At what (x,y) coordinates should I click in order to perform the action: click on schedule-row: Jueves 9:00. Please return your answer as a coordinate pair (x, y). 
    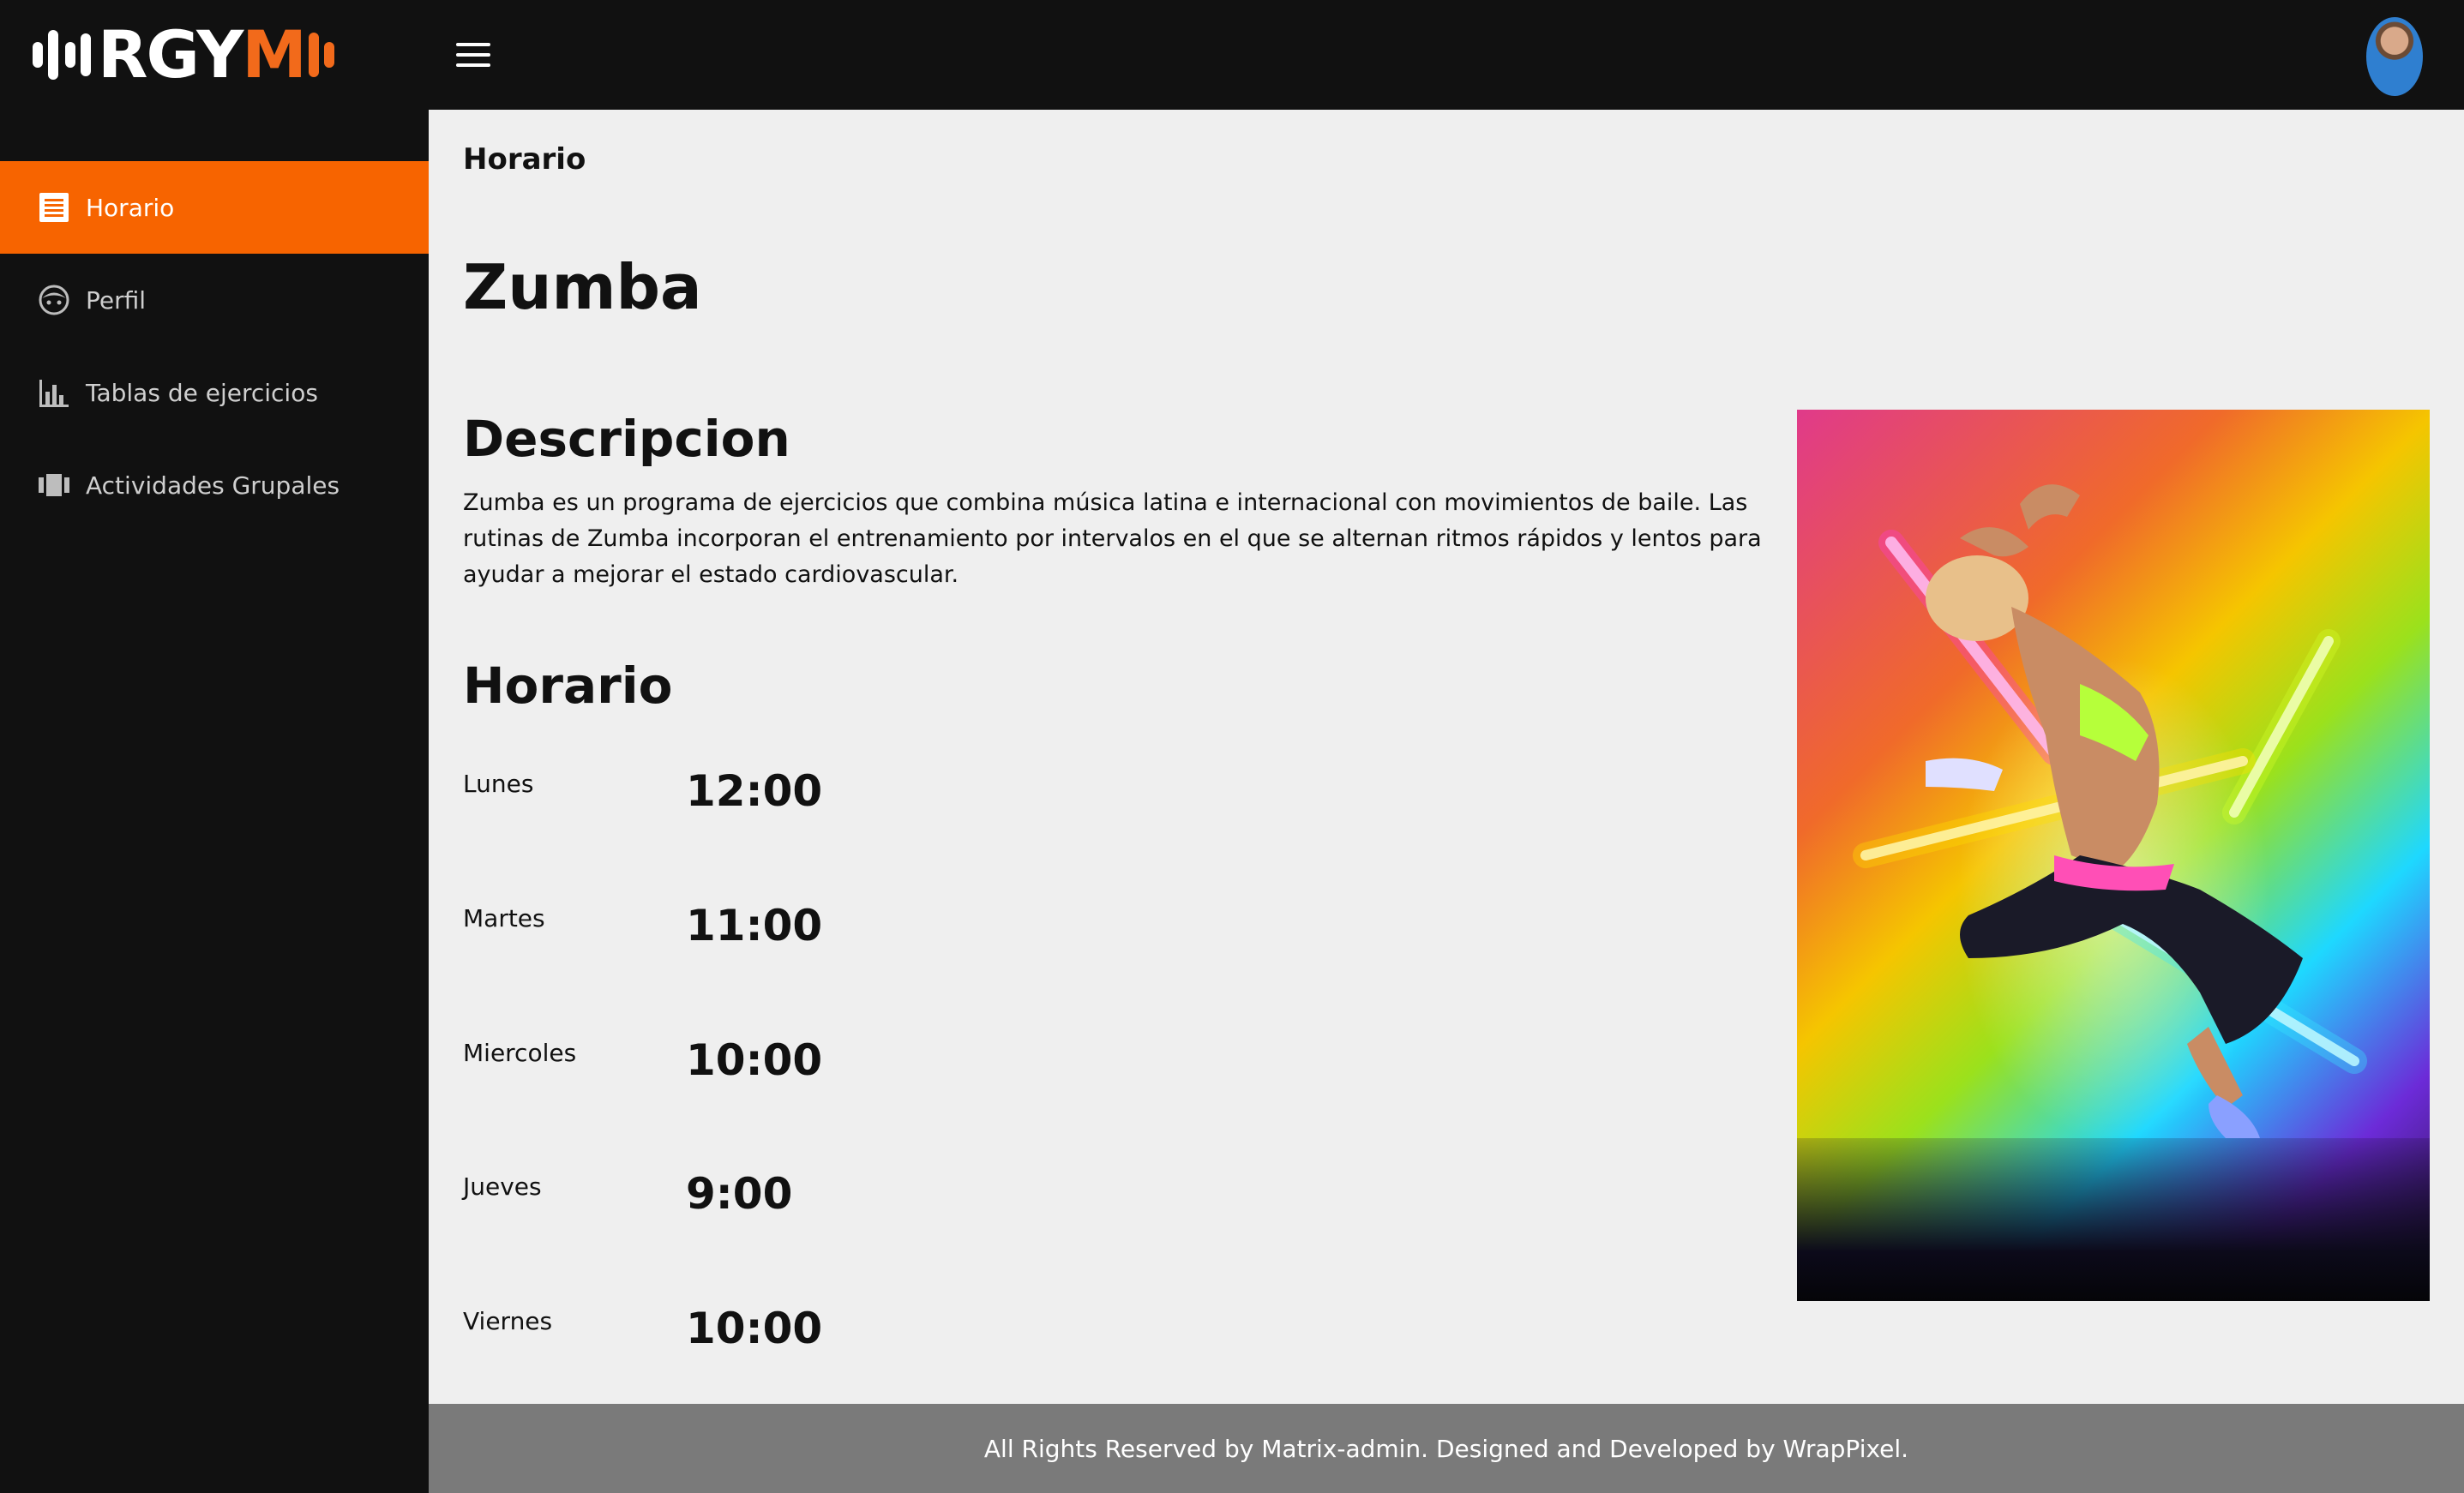
    Looking at the image, I should click on (806, 1200).